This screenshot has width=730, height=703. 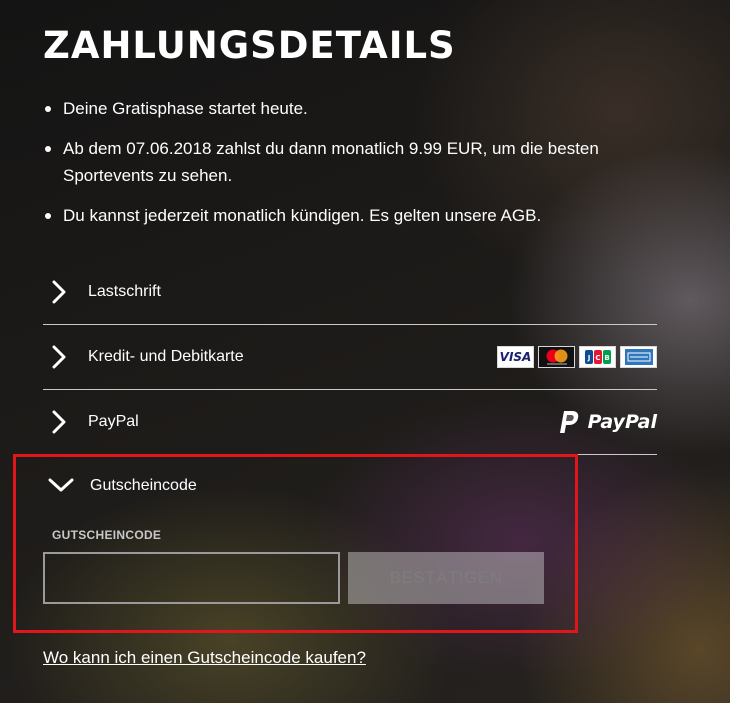 I want to click on svg-text: C, so click(x=597, y=358).